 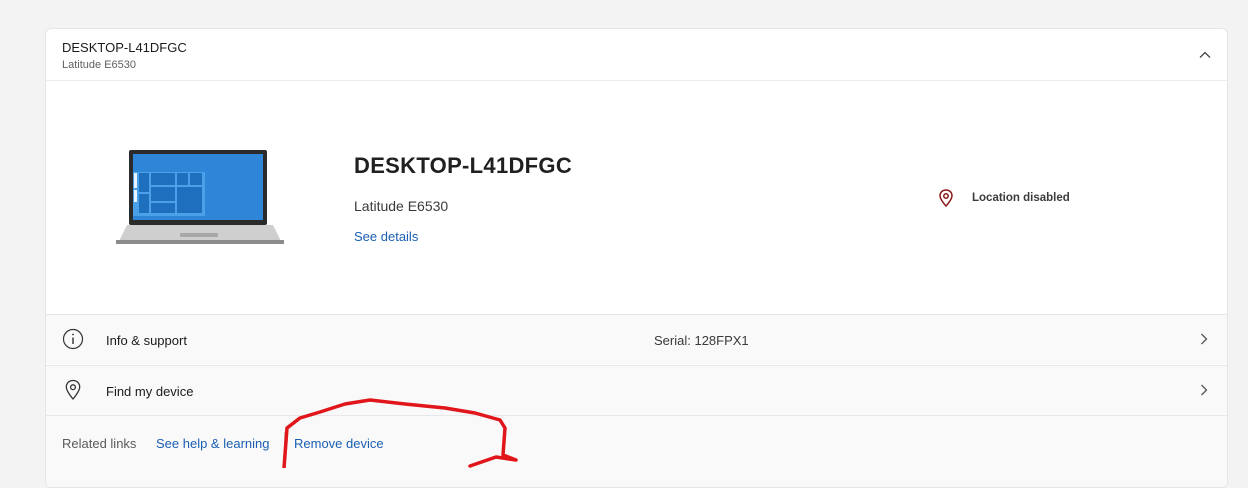 What do you see at coordinates (1021, 198) in the screenshot?
I see `location-status: Location disabled` at bounding box center [1021, 198].